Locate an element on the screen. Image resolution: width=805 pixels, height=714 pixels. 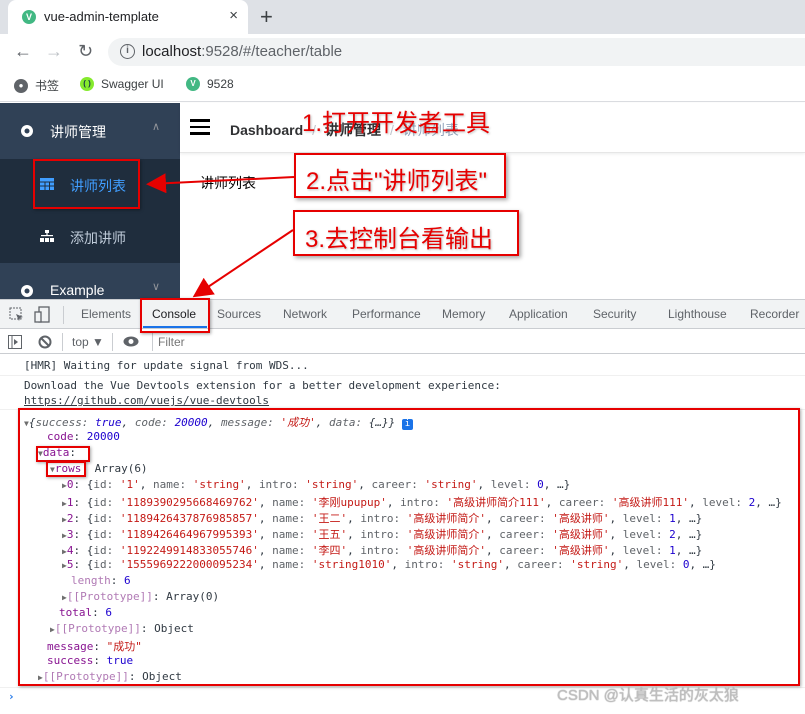
bookmarks-bar: ● 书签 ( ) Swagger UI V 9528 is located at coordinates (402, 86).